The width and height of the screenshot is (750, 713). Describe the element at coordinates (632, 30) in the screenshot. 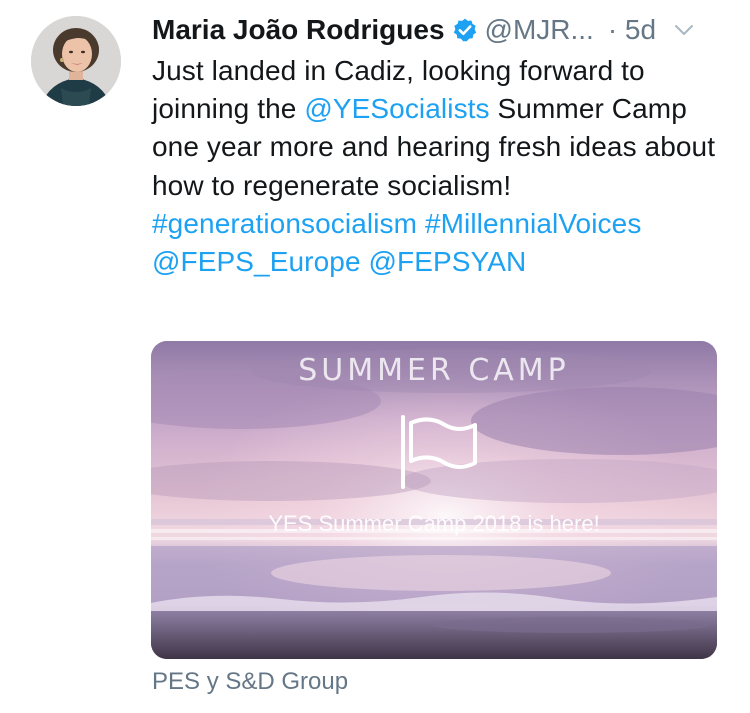

I see `tweet-timestamp: · 5d` at that location.